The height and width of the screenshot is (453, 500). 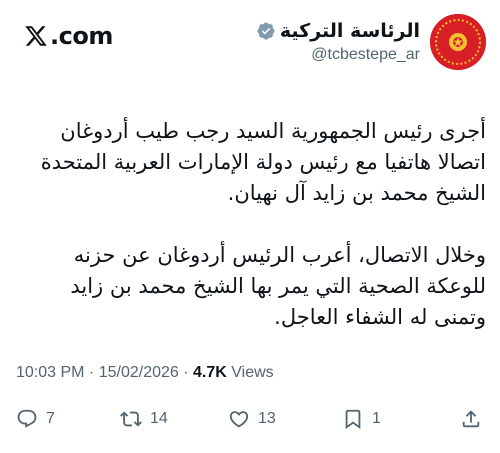 What do you see at coordinates (139, 372) in the screenshot?
I see `tweet-date: 15/02/2026` at bounding box center [139, 372].